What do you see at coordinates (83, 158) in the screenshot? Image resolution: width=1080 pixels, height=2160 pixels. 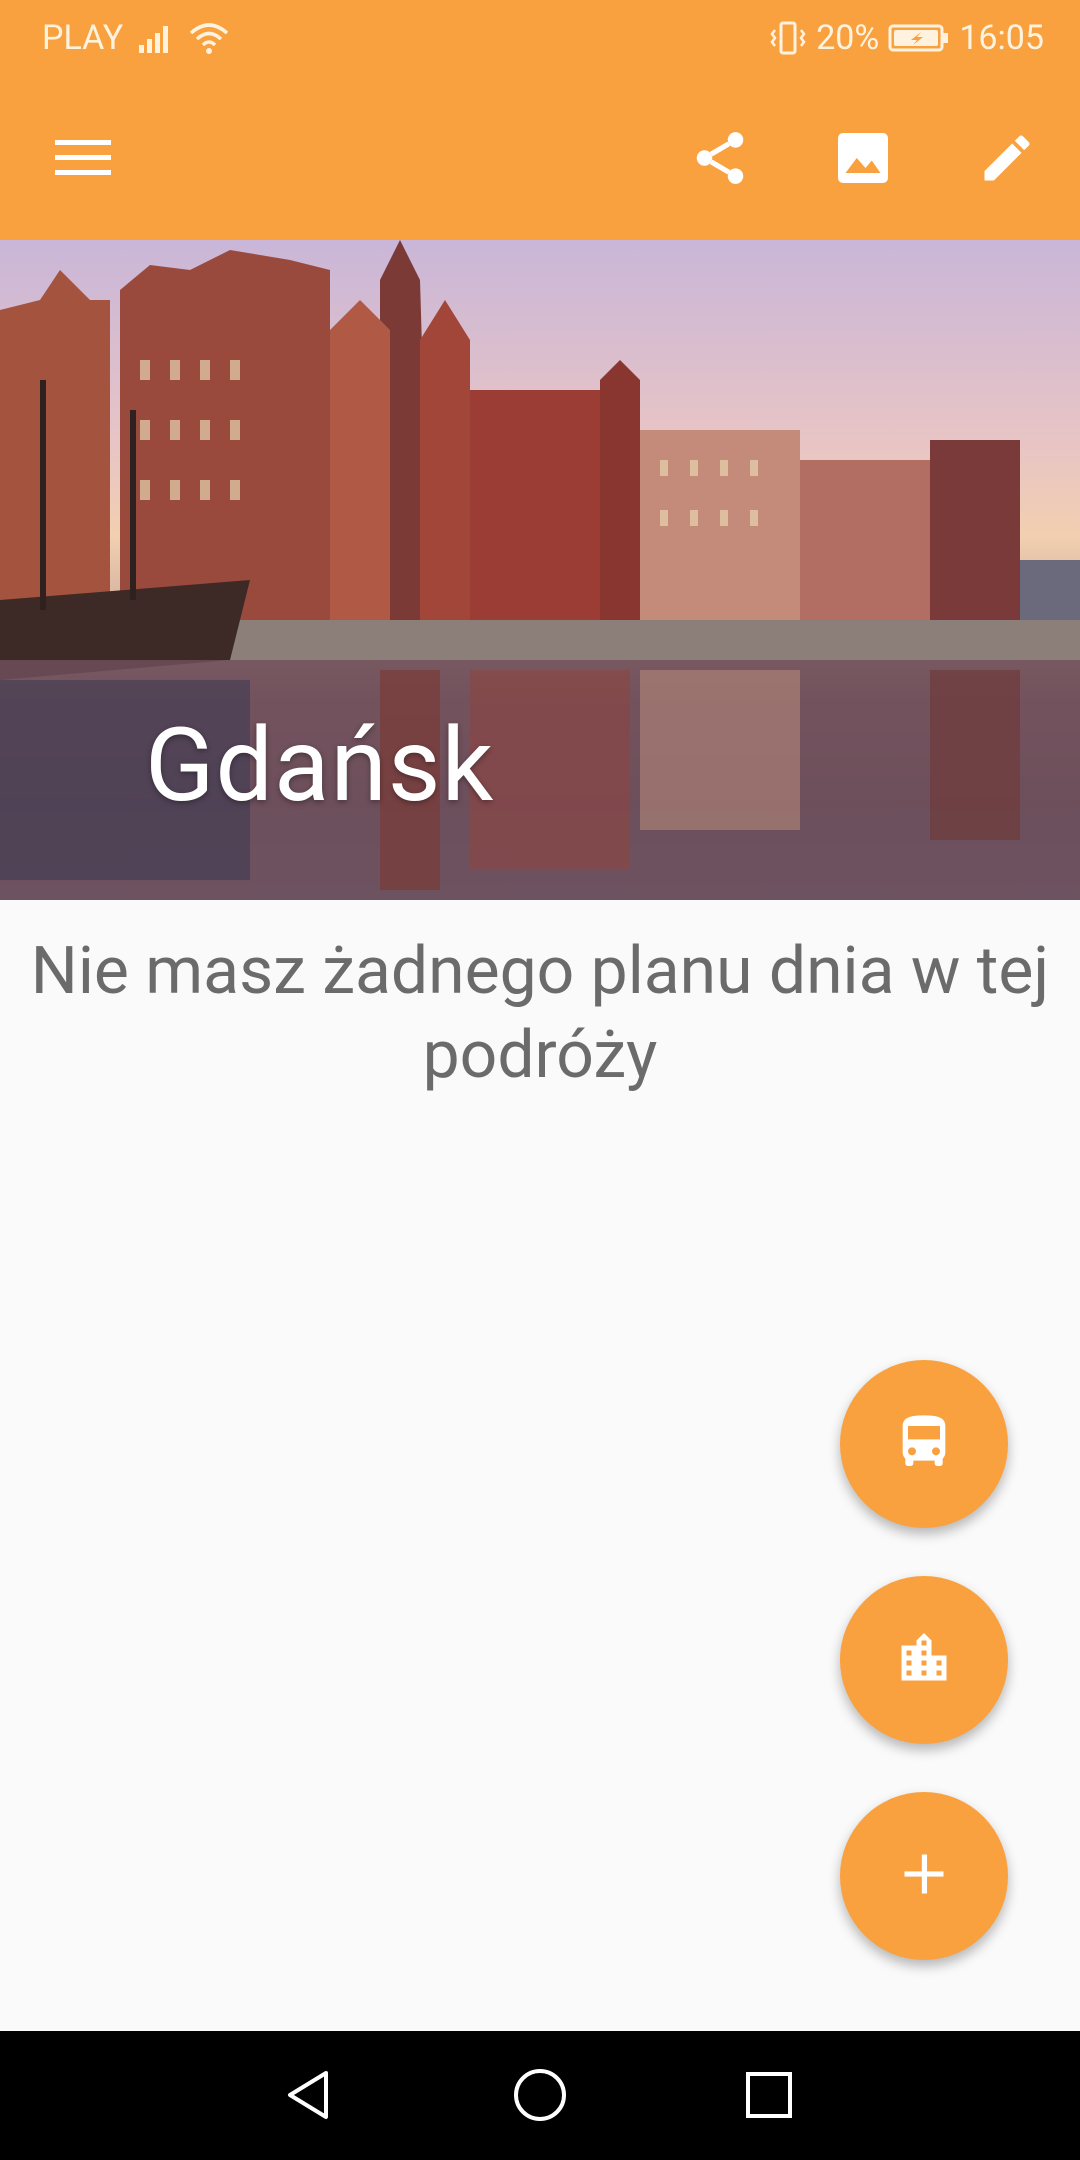 I see `menu-icon` at bounding box center [83, 158].